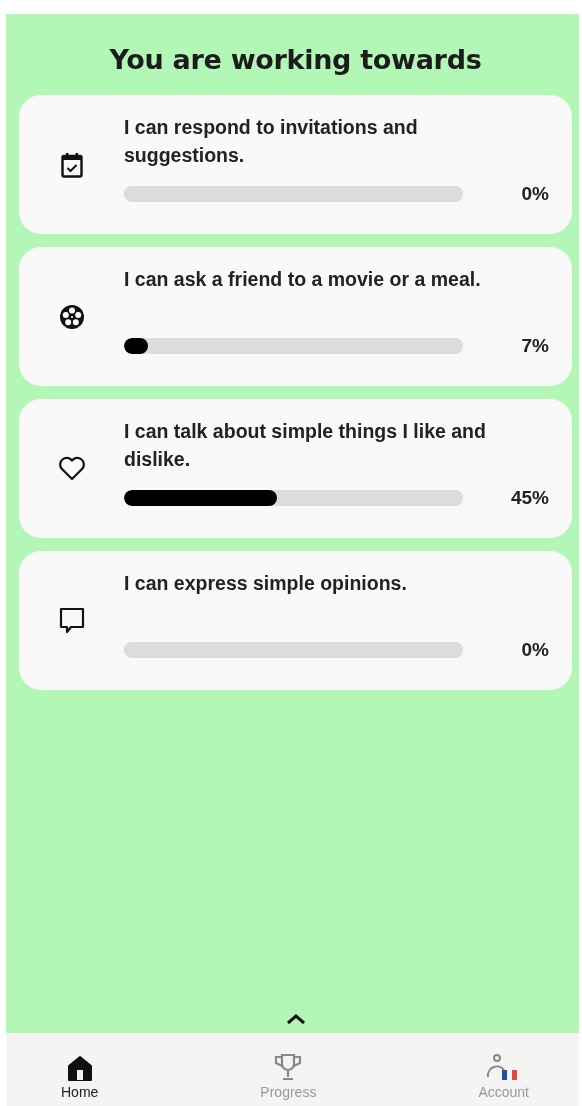  I want to click on goal-text: I can talk about simple things I like and dislike., so click(305, 445).